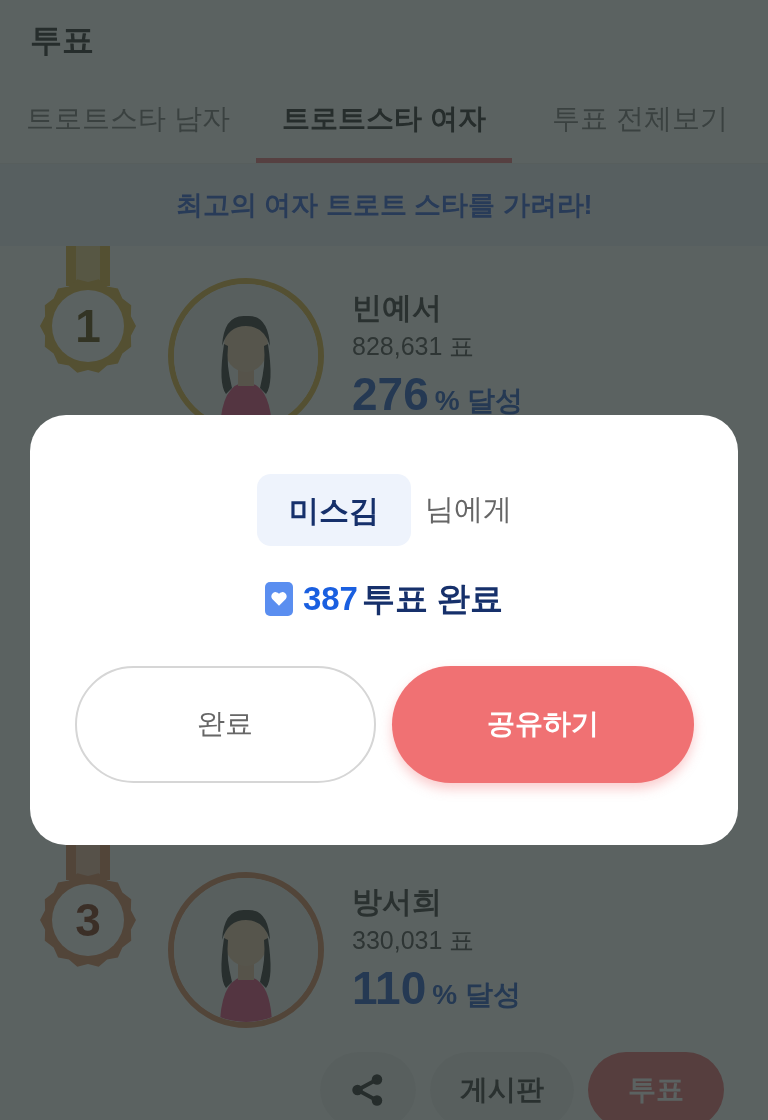 Image resolution: width=768 pixels, height=1120 pixels. I want to click on result-text: 투표 완료, so click(432, 599).